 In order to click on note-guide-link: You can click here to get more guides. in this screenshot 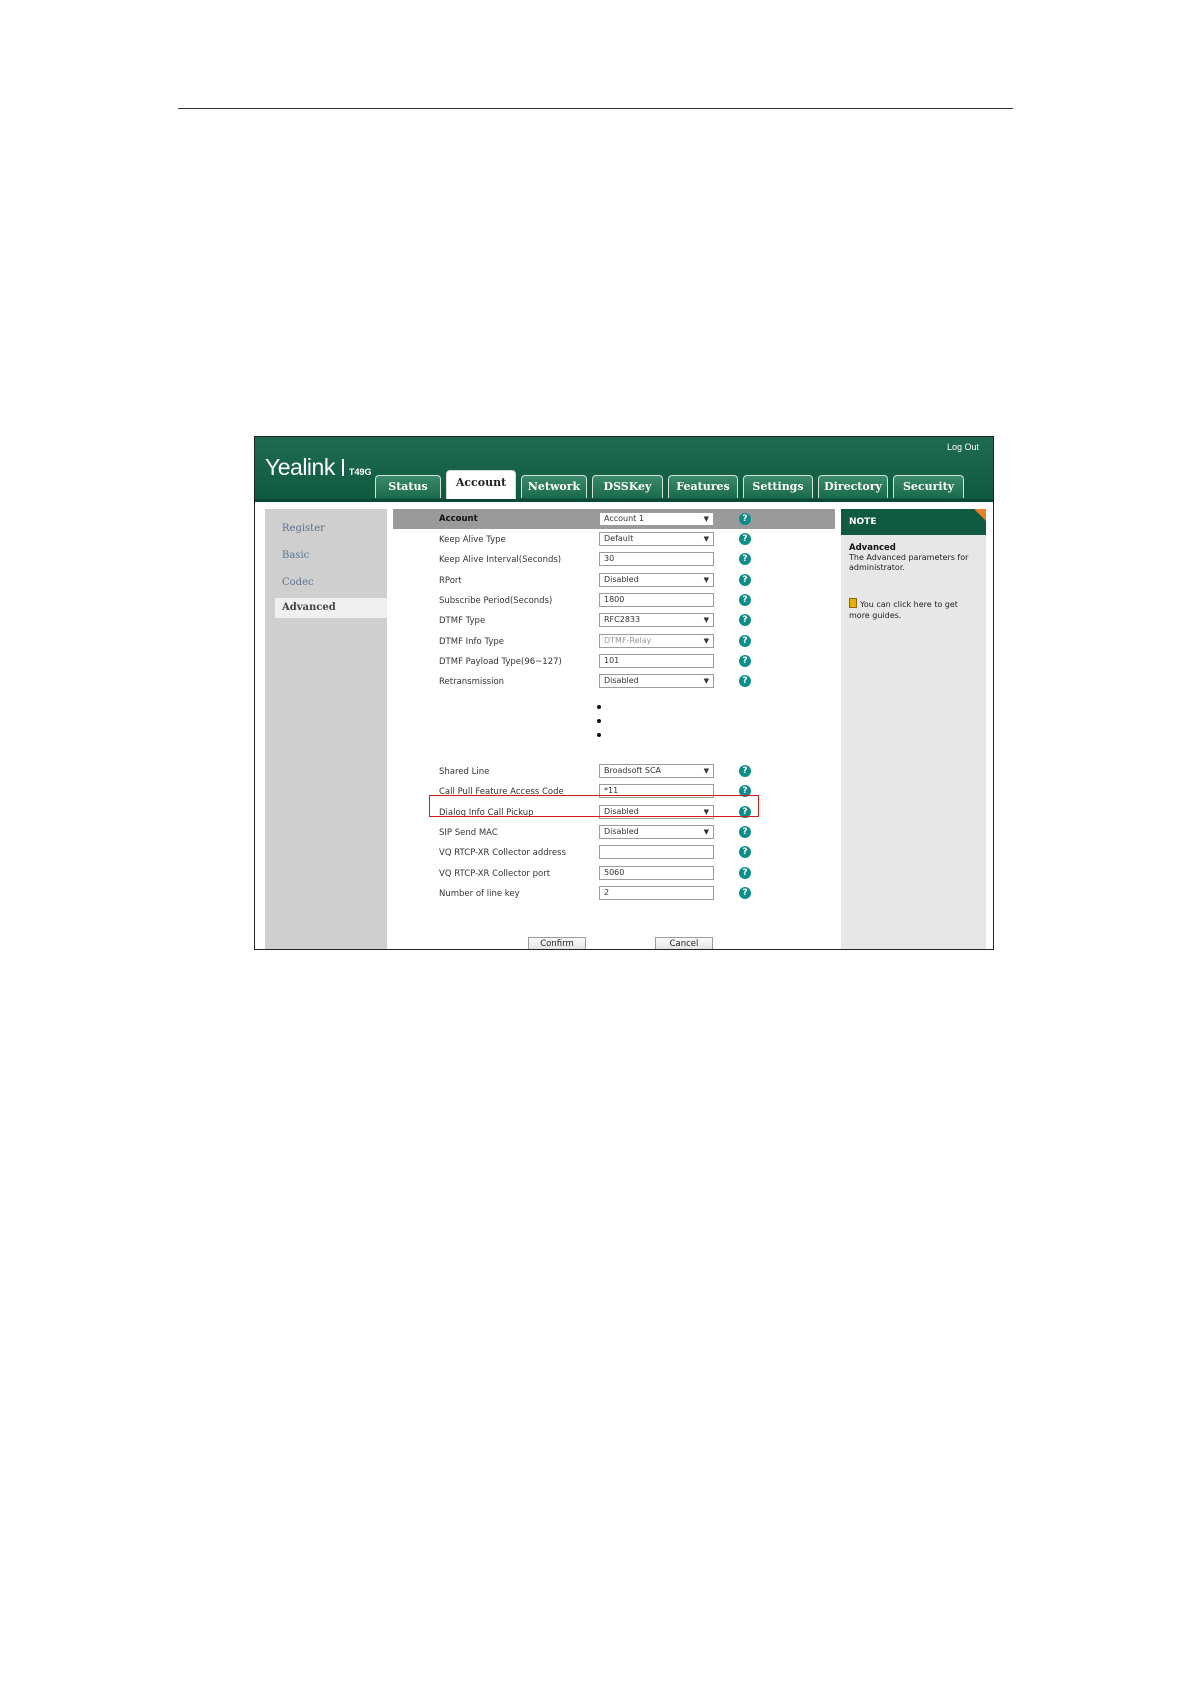, I will do `click(914, 609)`.